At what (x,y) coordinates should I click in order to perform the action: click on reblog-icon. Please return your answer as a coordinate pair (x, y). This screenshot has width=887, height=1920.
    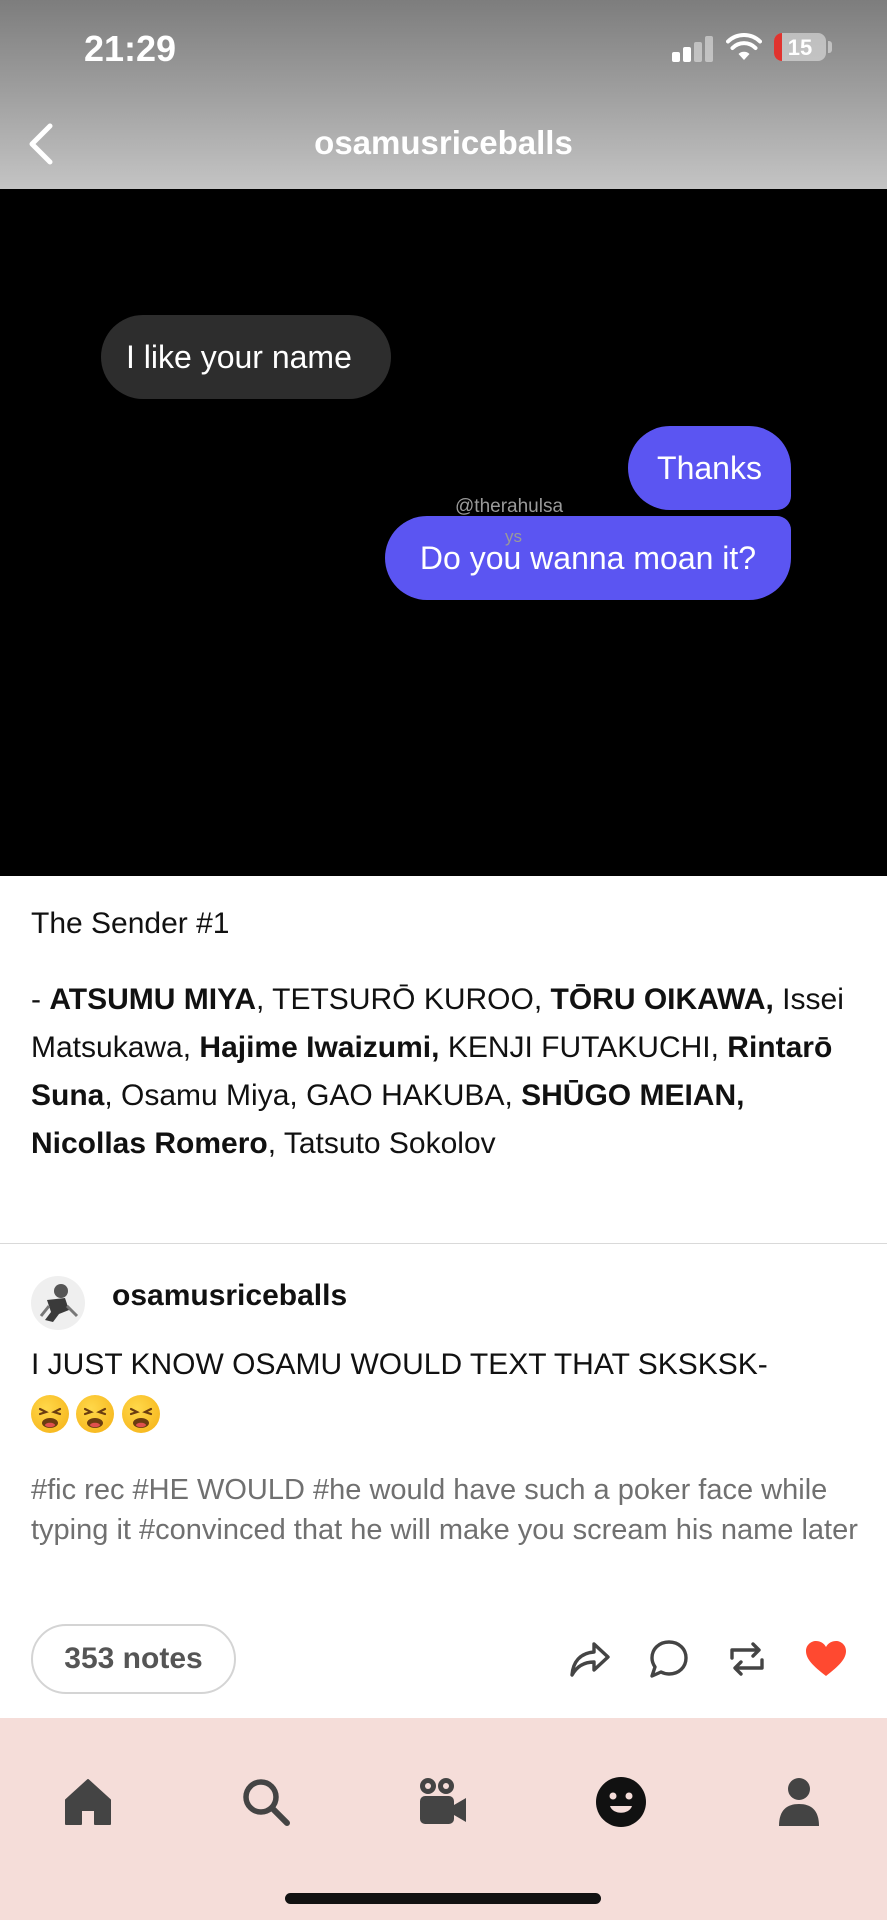
    Looking at the image, I should click on (747, 1659).